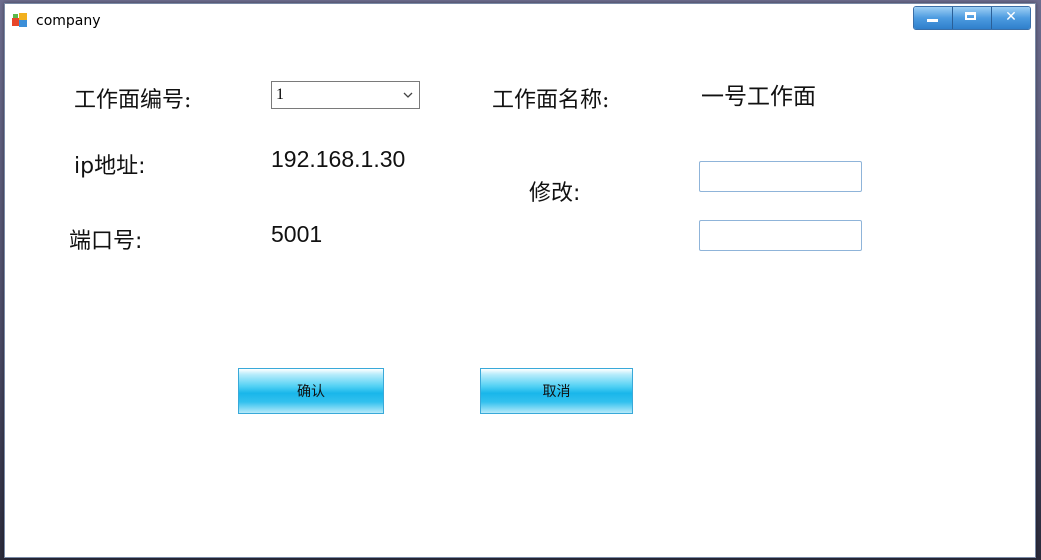 The height and width of the screenshot is (560, 1041). What do you see at coordinates (408, 95) in the screenshot?
I see `chevron-down-icon` at bounding box center [408, 95].